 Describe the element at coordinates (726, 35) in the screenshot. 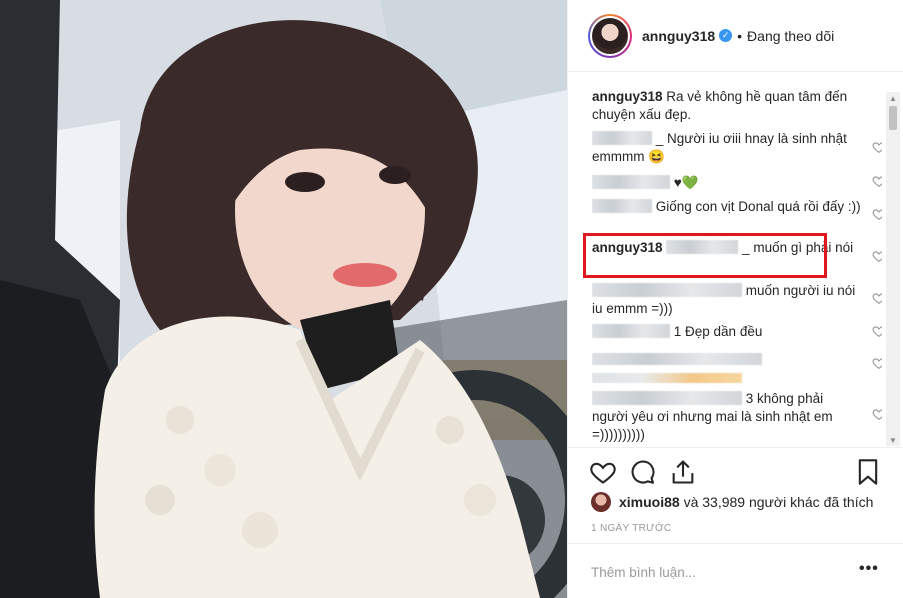

I see `verified-badge-icon: ✓` at that location.